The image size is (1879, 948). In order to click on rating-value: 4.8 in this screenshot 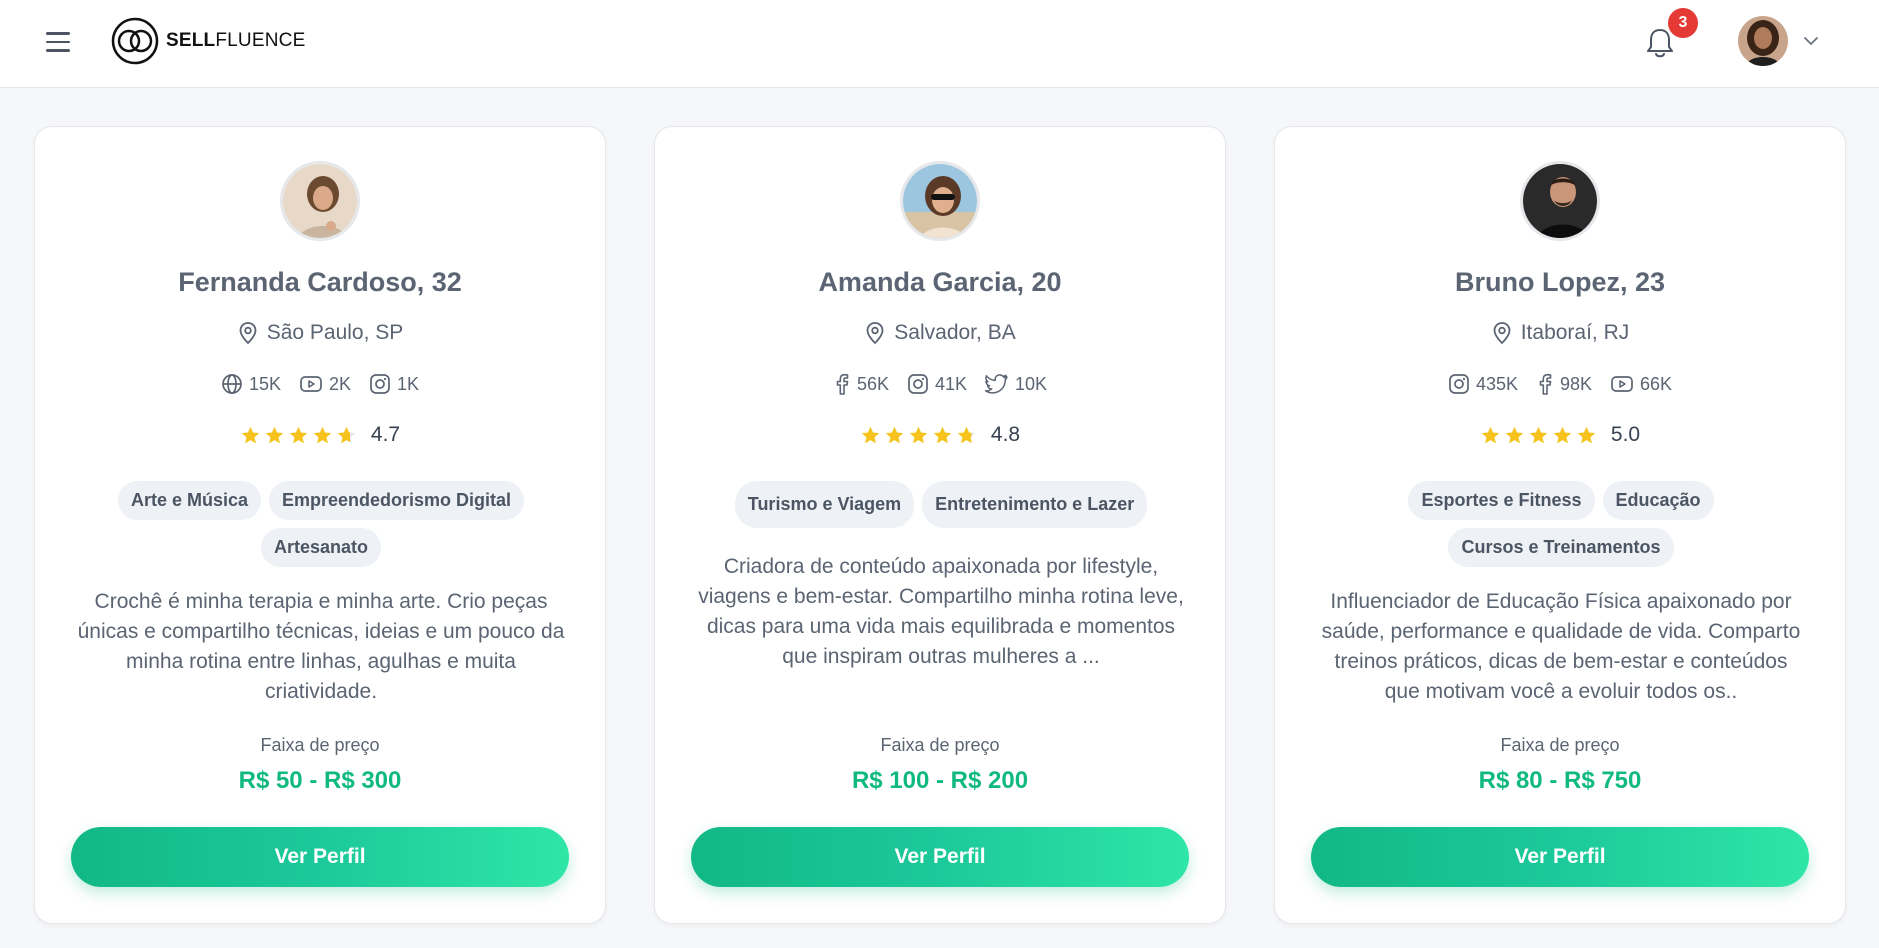, I will do `click(1005, 434)`.